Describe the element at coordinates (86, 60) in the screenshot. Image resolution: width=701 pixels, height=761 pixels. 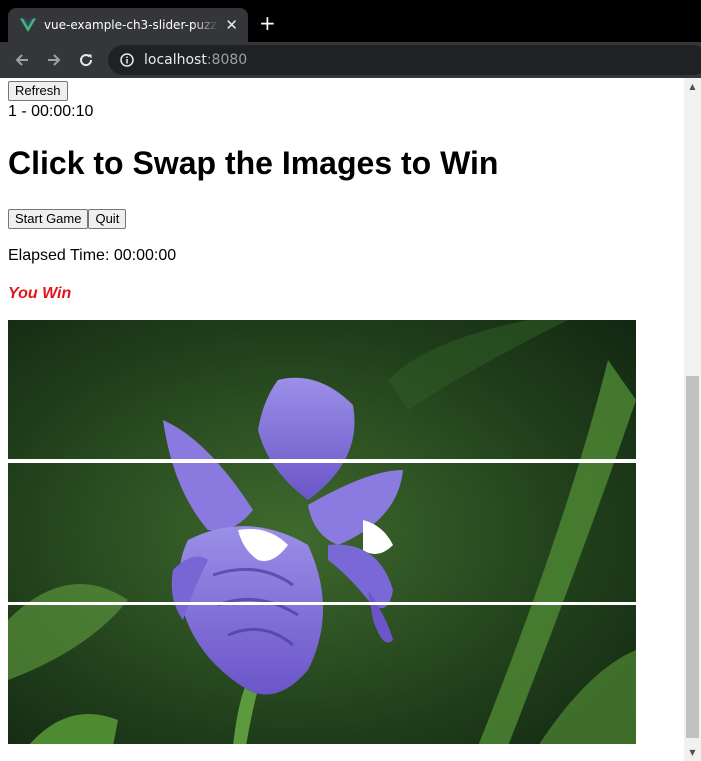
I see `reload-icon` at that location.